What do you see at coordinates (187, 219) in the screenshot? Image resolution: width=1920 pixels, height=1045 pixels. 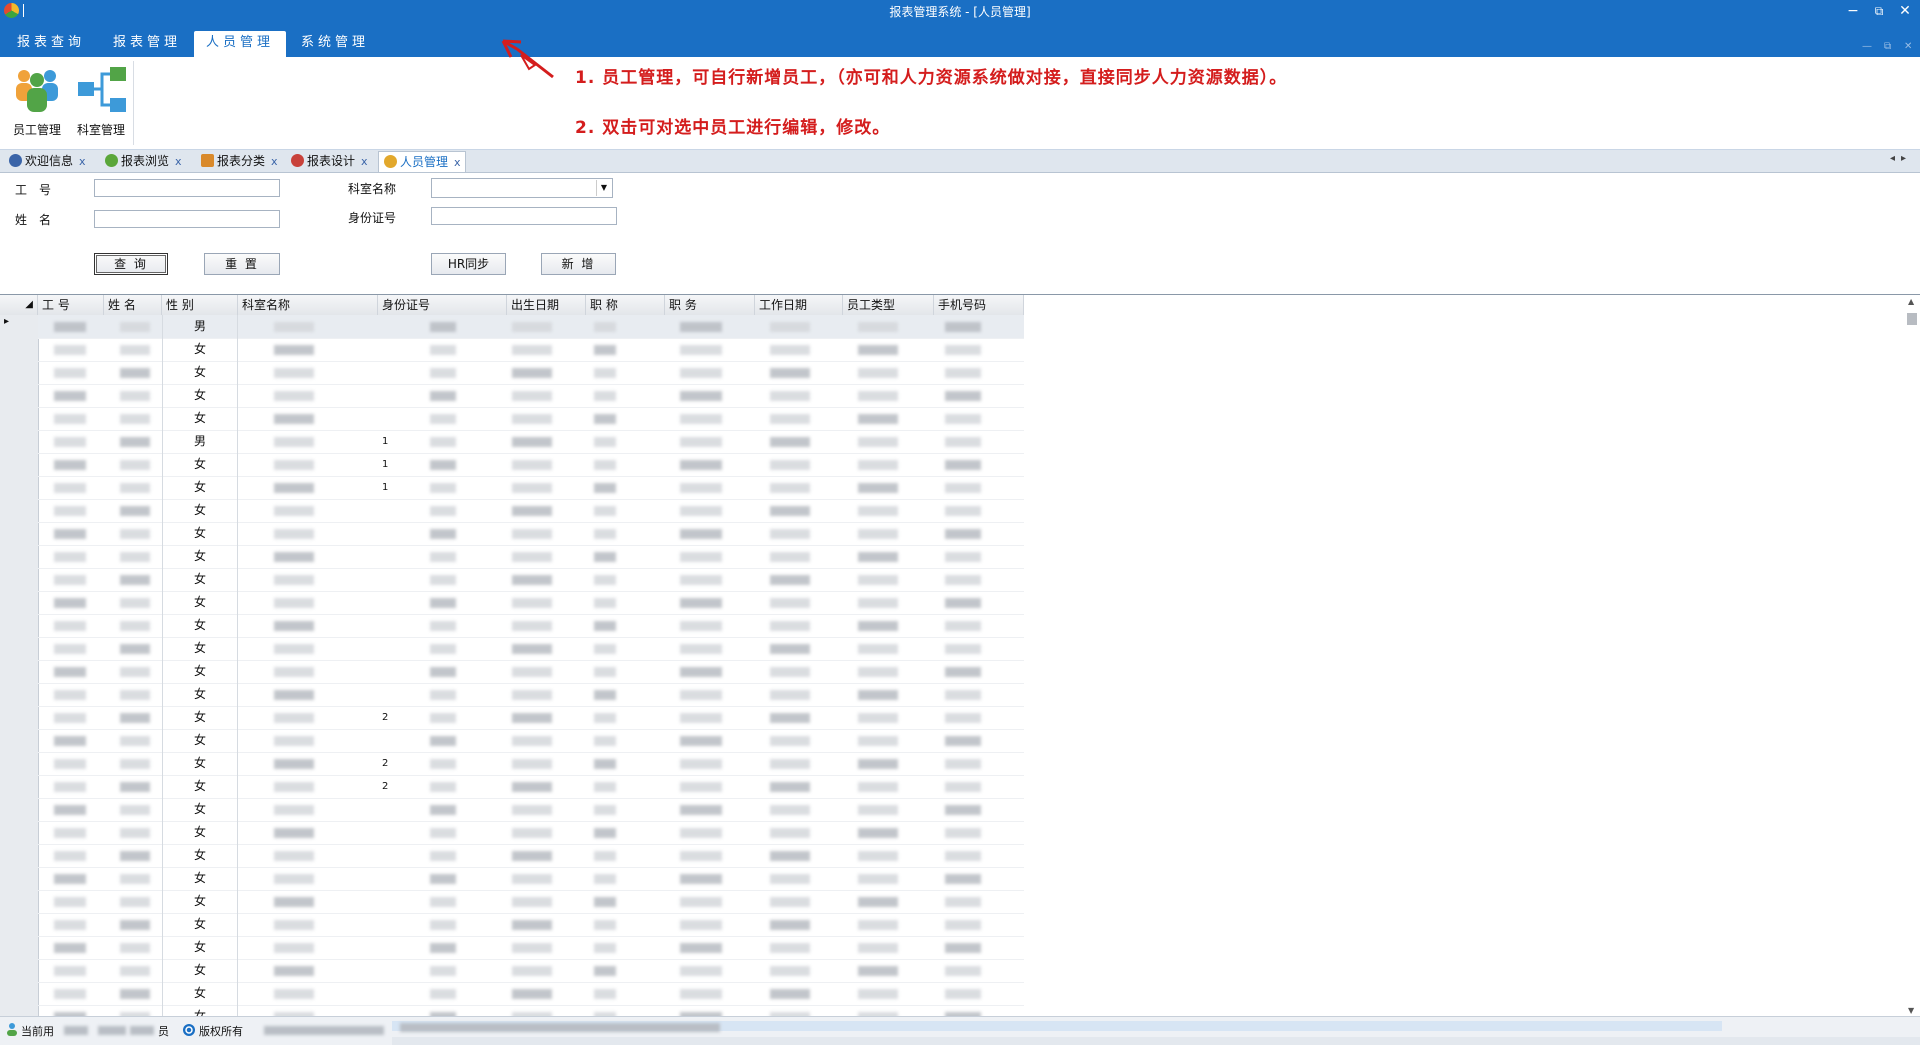 I see `name-input` at bounding box center [187, 219].